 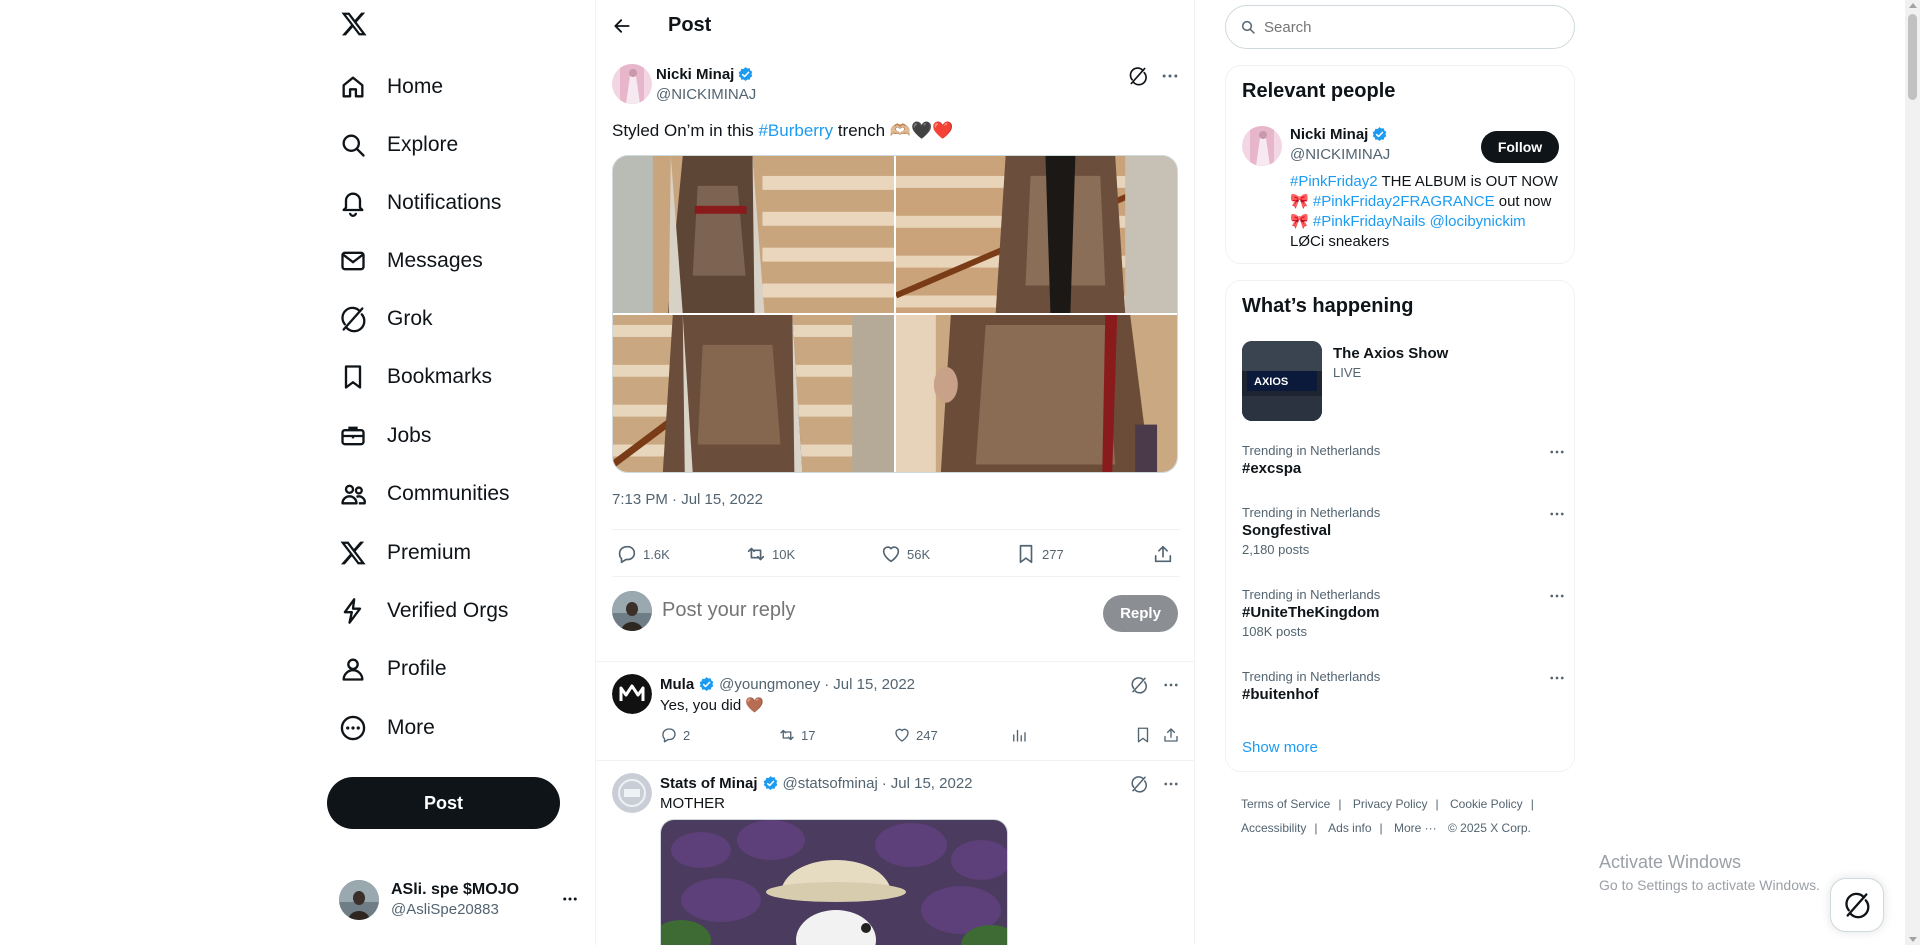 What do you see at coordinates (1912, 57) in the screenshot?
I see `scrollbar-thumb` at bounding box center [1912, 57].